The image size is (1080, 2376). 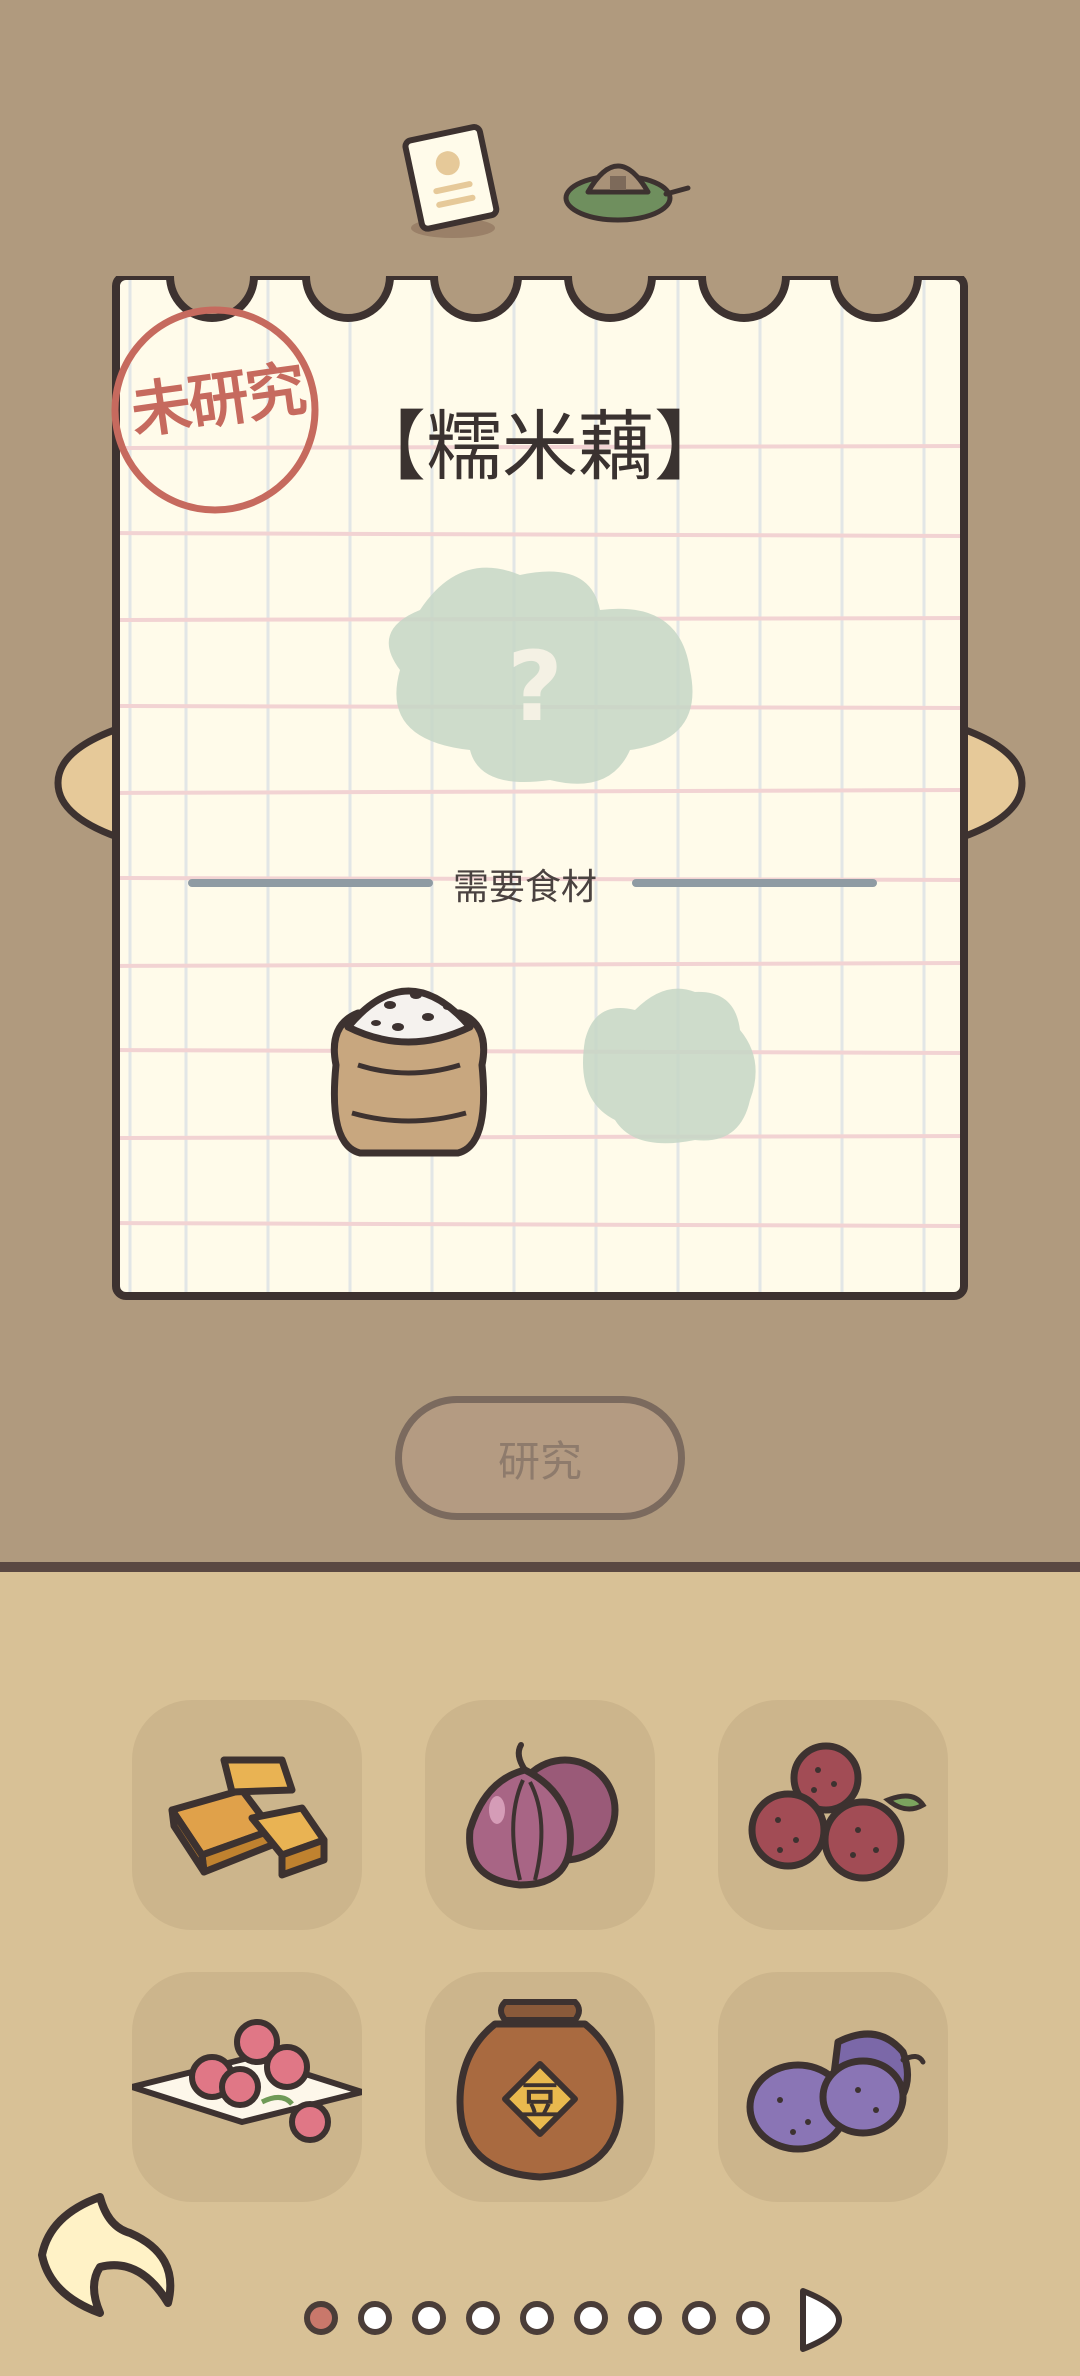 What do you see at coordinates (455, 183) in the screenshot?
I see `recipe-tab-icon` at bounding box center [455, 183].